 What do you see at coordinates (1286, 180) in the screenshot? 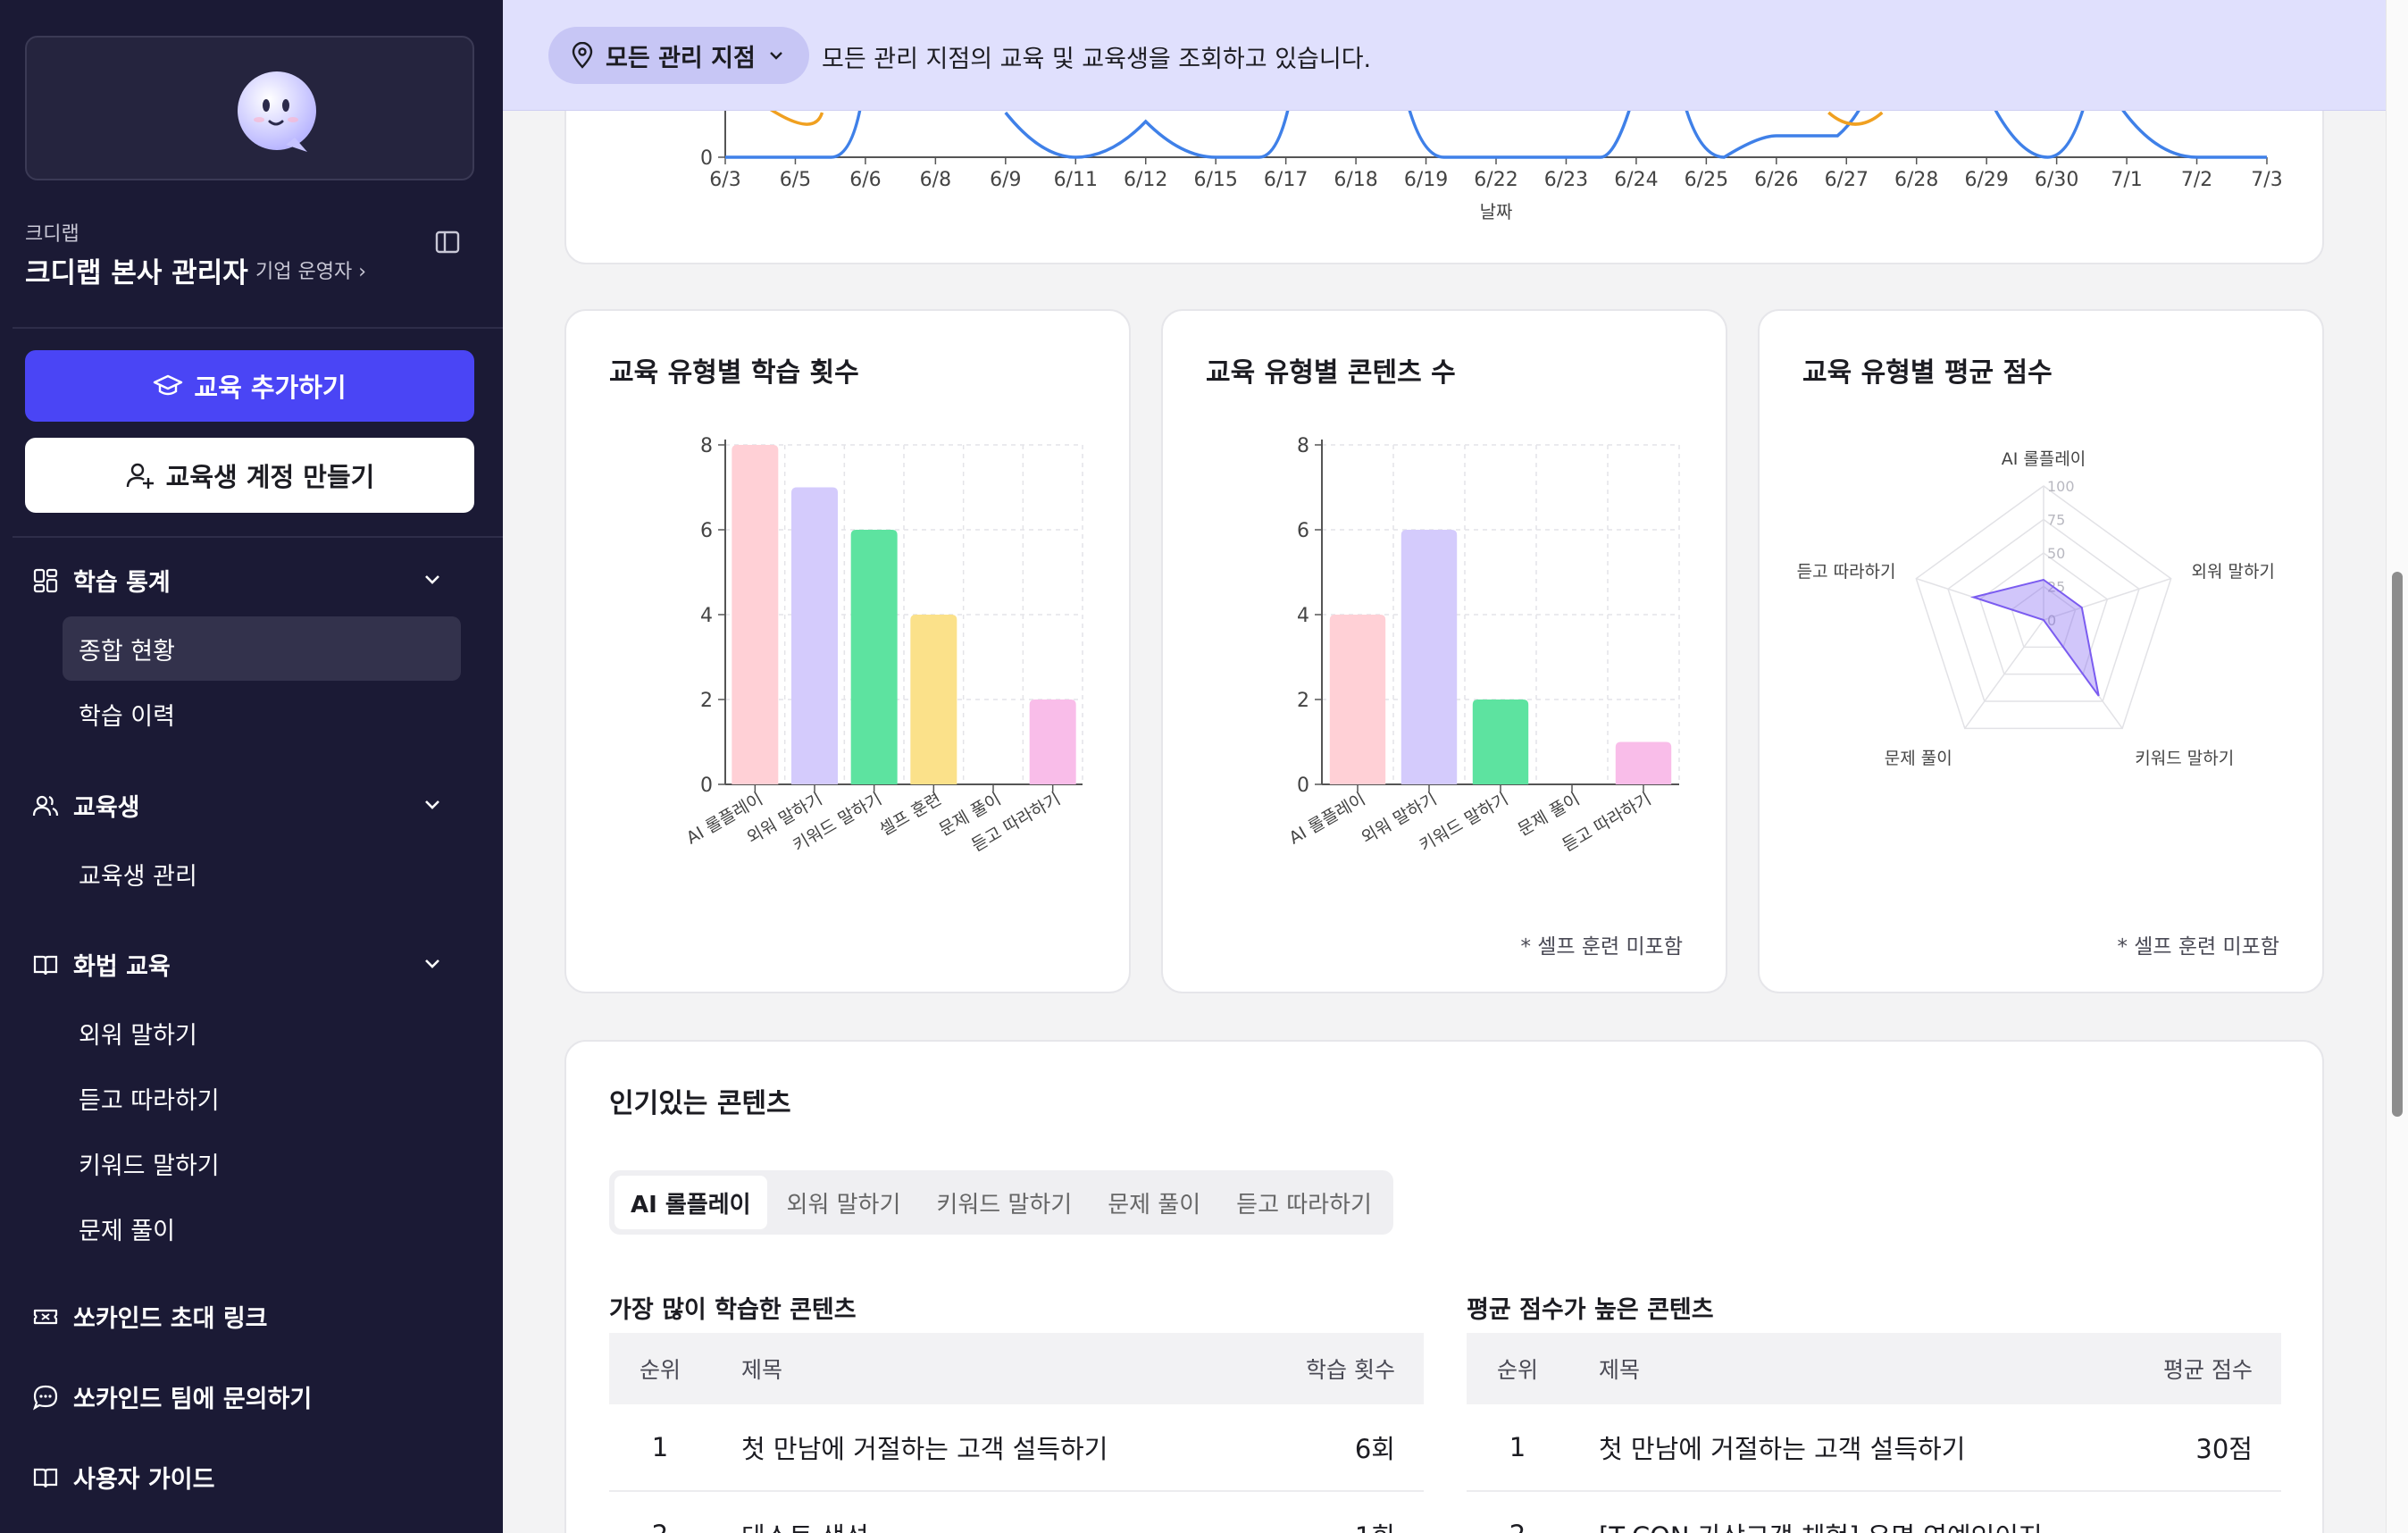
I see `x-tick-label: 6/17` at bounding box center [1286, 180].